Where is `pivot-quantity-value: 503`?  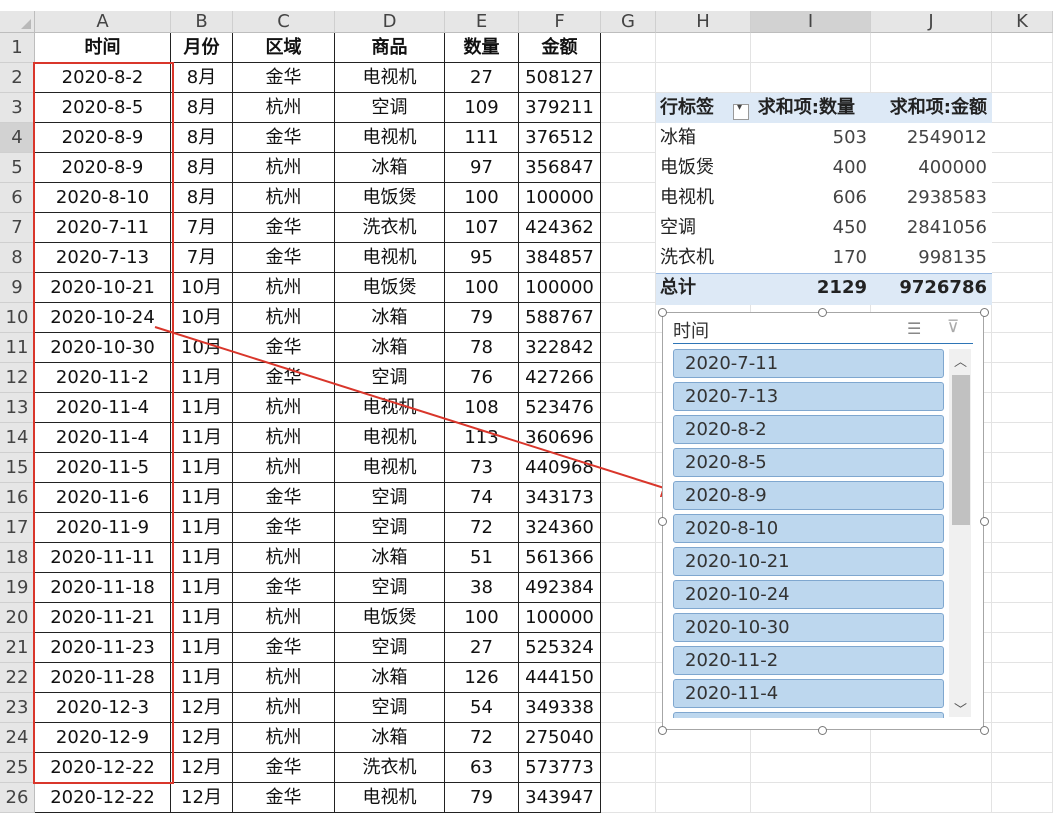 pivot-quantity-value: 503 is located at coordinates (809, 138).